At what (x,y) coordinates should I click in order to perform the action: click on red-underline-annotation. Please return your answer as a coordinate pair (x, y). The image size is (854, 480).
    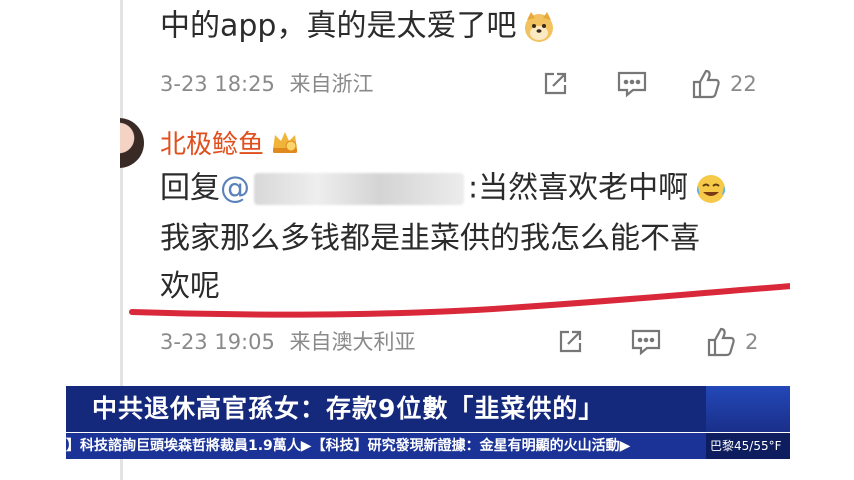
    Looking at the image, I should click on (462, 300).